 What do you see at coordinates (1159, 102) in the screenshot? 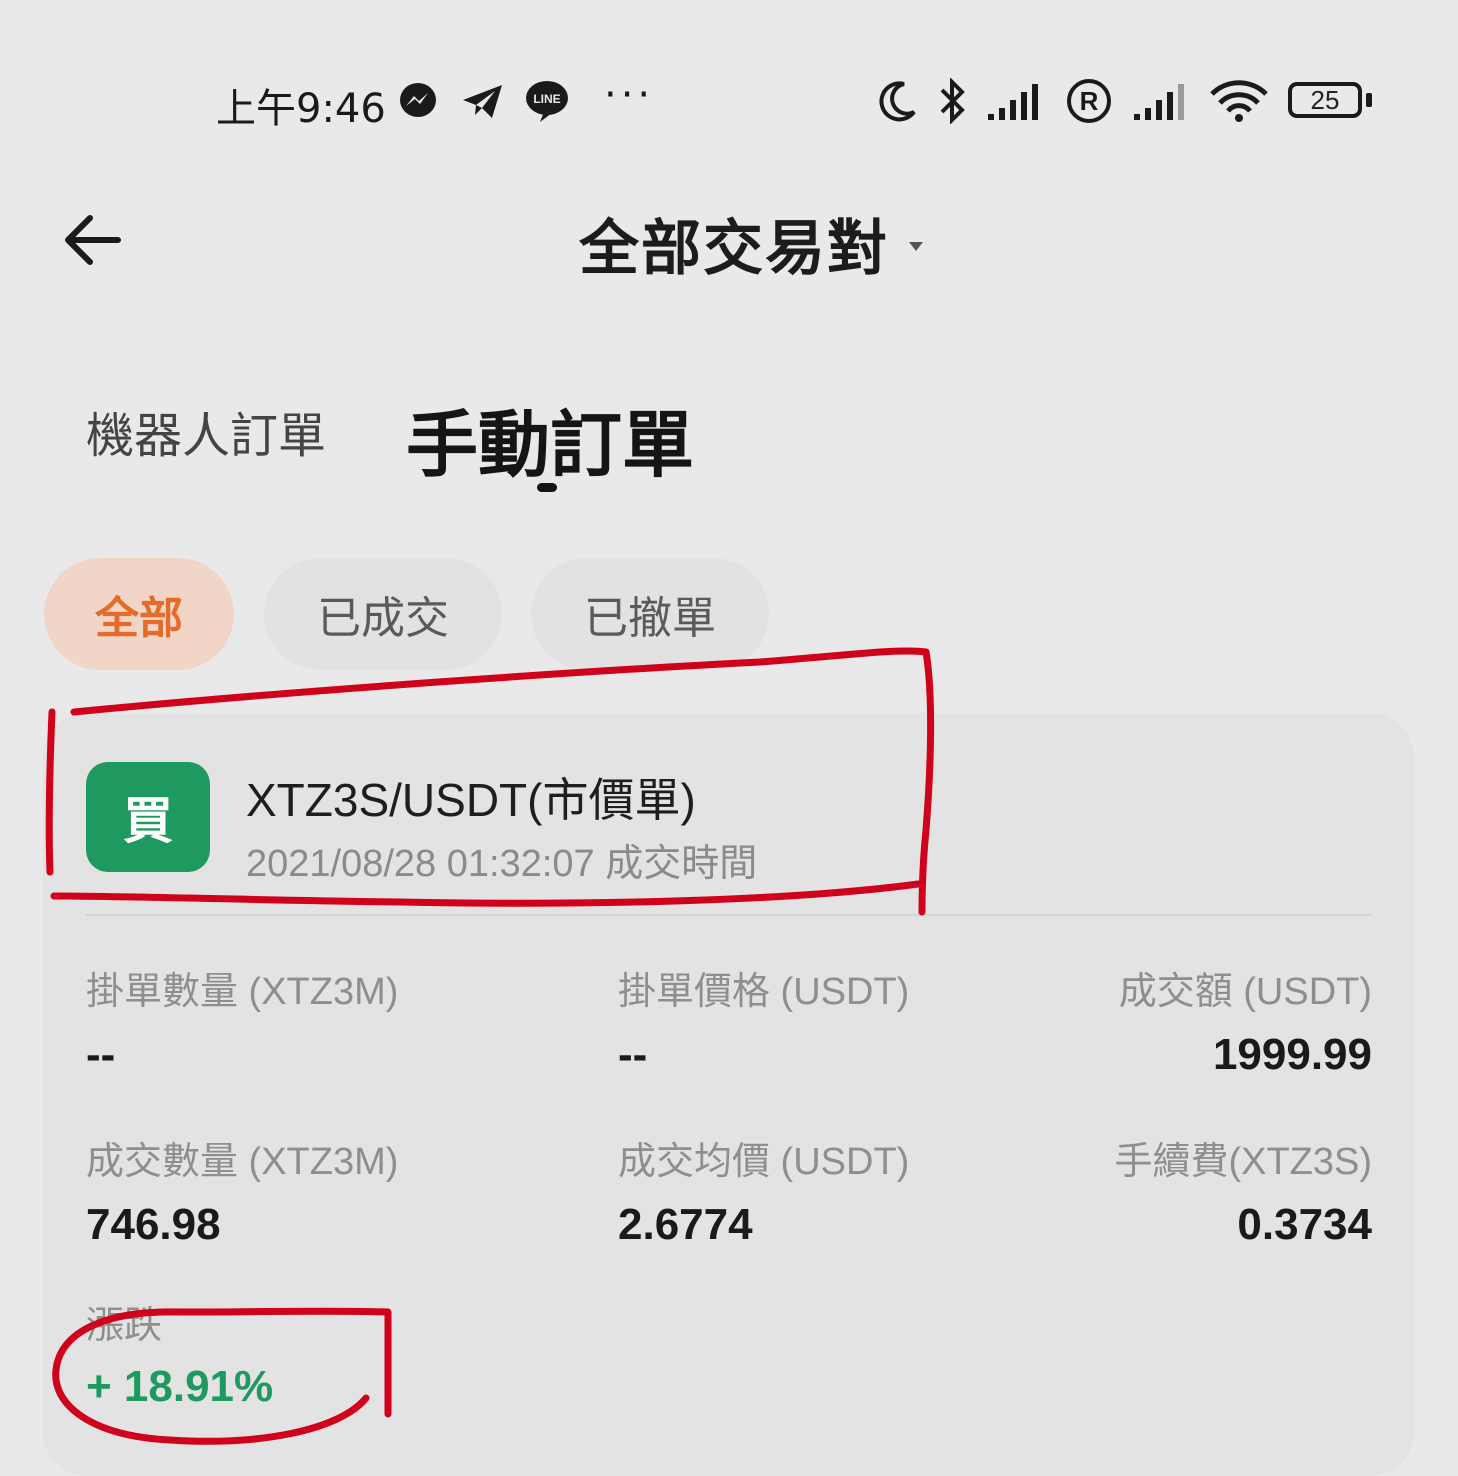
I see `signal-2-icon` at bounding box center [1159, 102].